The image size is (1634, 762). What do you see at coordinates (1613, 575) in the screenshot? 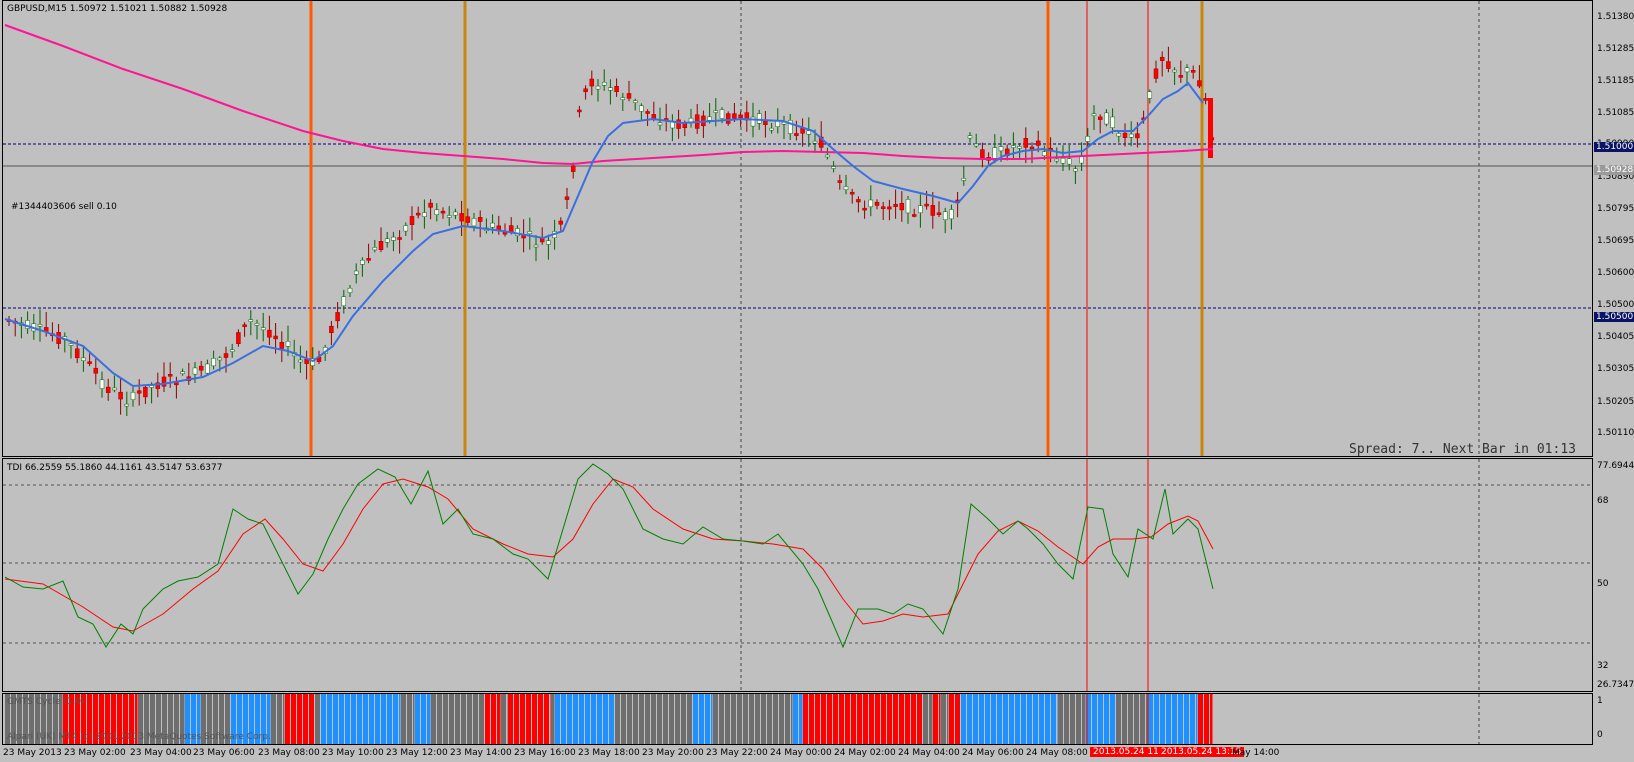
I see `tdi-axis: 77.6944 68 50 32 26.7347` at bounding box center [1613, 575].